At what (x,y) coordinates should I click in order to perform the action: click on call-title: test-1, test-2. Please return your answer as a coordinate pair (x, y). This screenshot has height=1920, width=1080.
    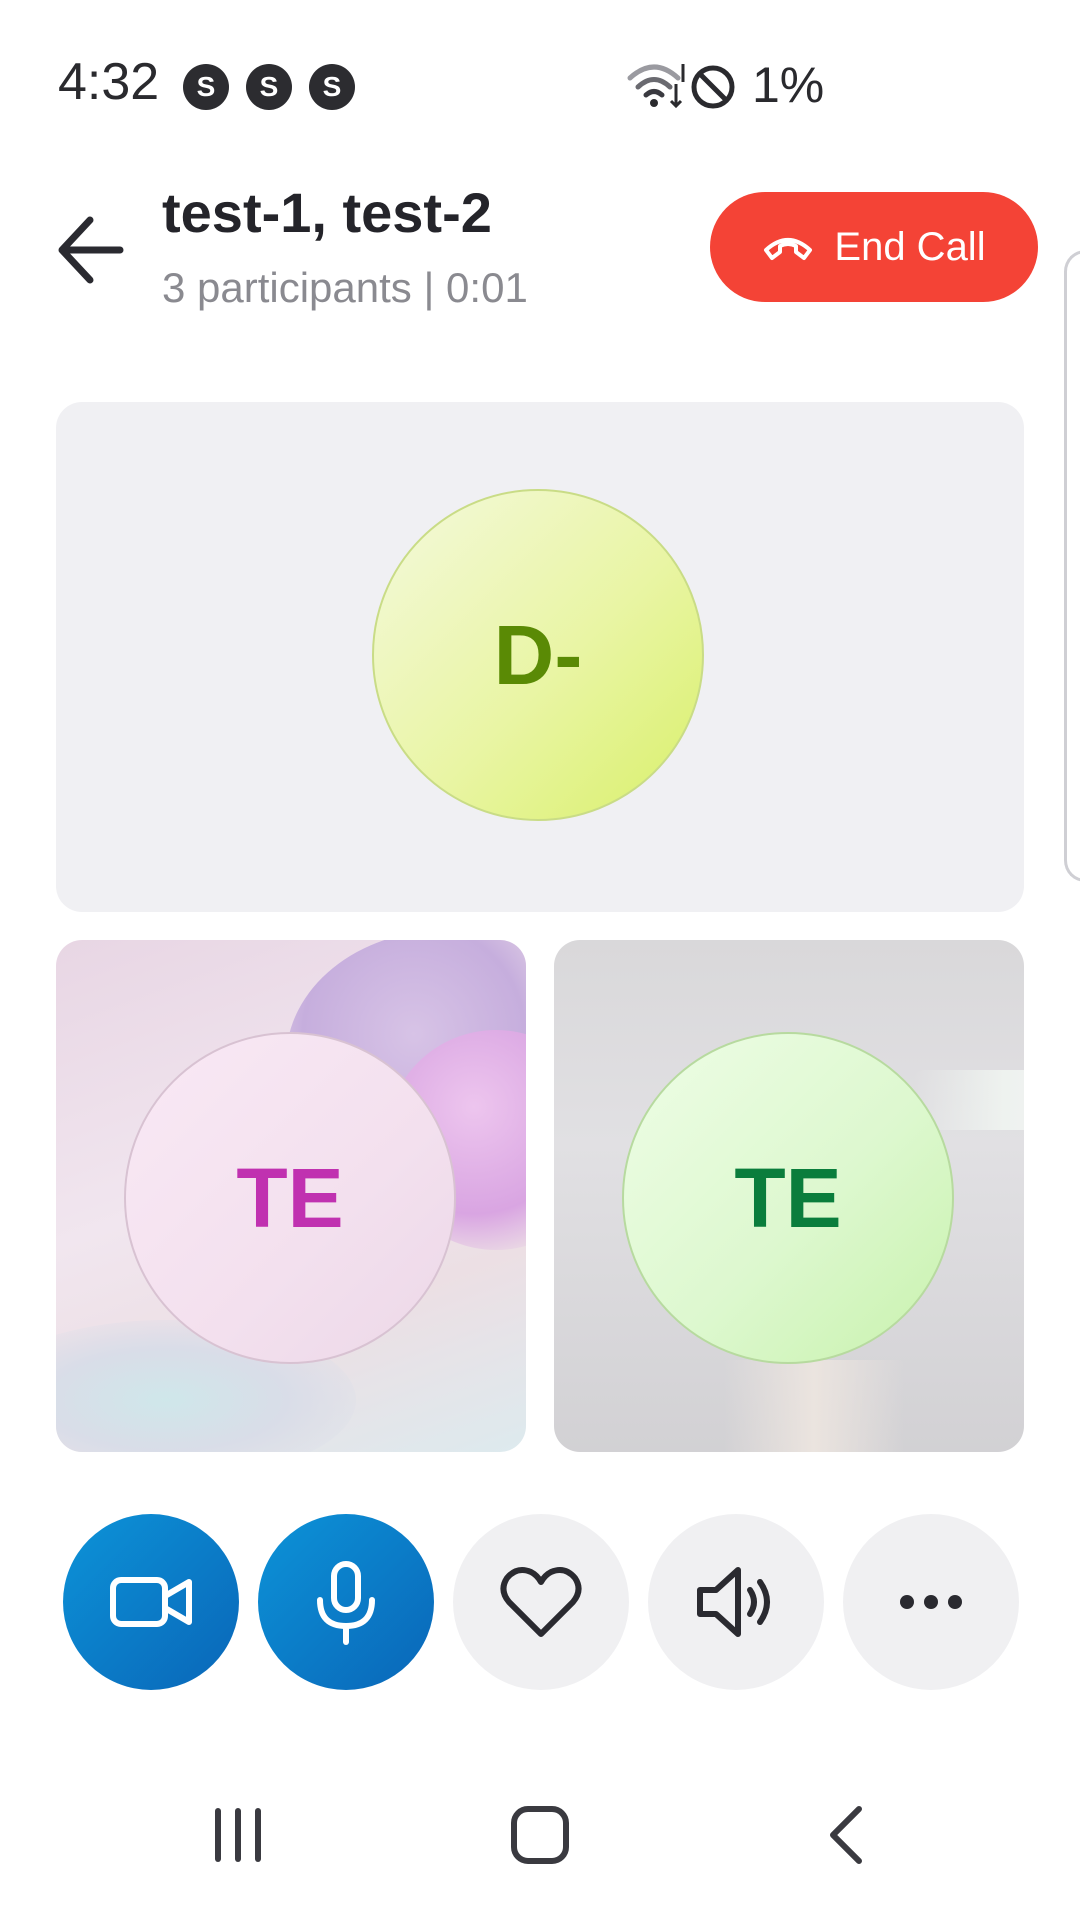
    Looking at the image, I should click on (327, 212).